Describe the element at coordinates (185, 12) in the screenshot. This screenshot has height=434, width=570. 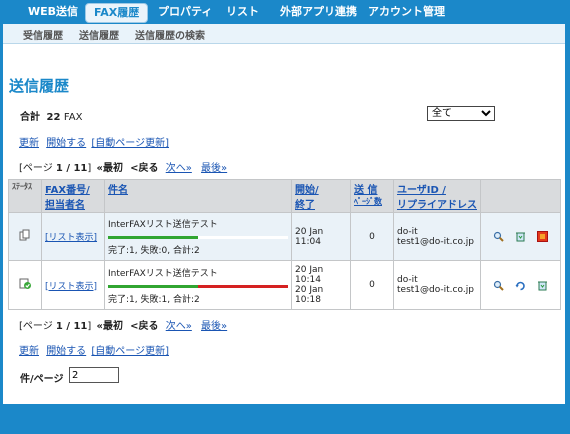
I see `nav-properties: プロパティ` at that location.